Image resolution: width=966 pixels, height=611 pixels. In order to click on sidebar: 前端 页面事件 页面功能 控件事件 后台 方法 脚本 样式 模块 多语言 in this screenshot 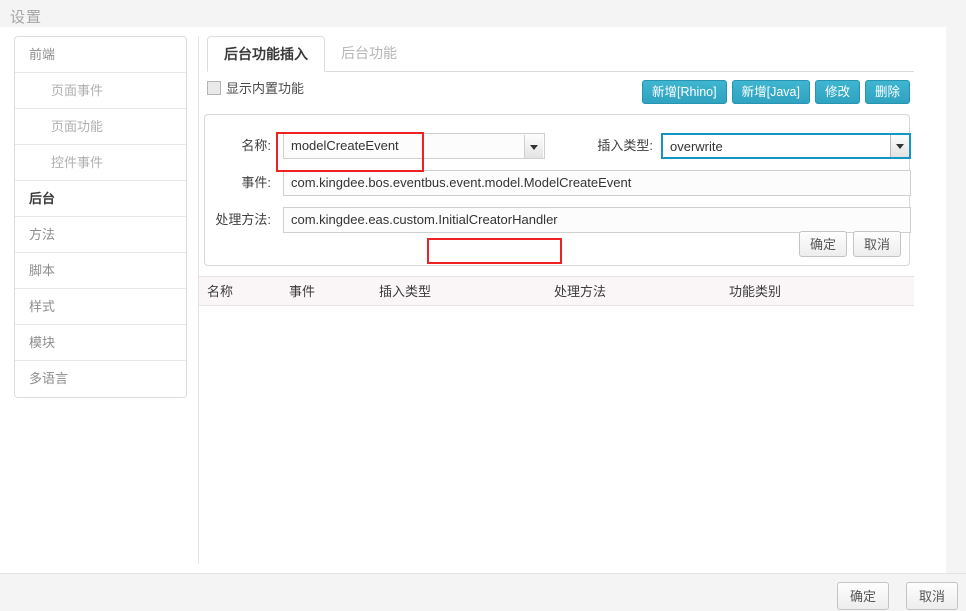, I will do `click(100, 217)`.